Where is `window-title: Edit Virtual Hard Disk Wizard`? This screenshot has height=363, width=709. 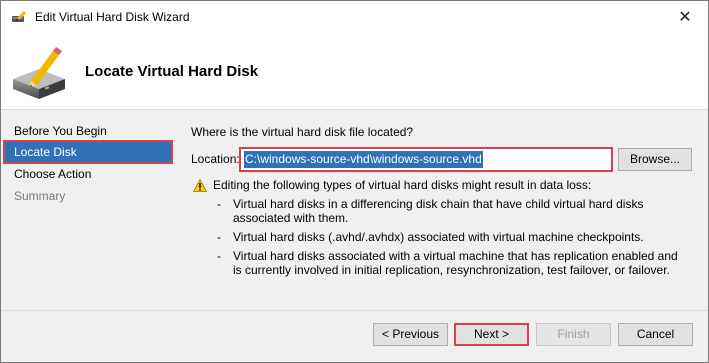 window-title: Edit Virtual Hard Disk Wizard is located at coordinates (112, 17).